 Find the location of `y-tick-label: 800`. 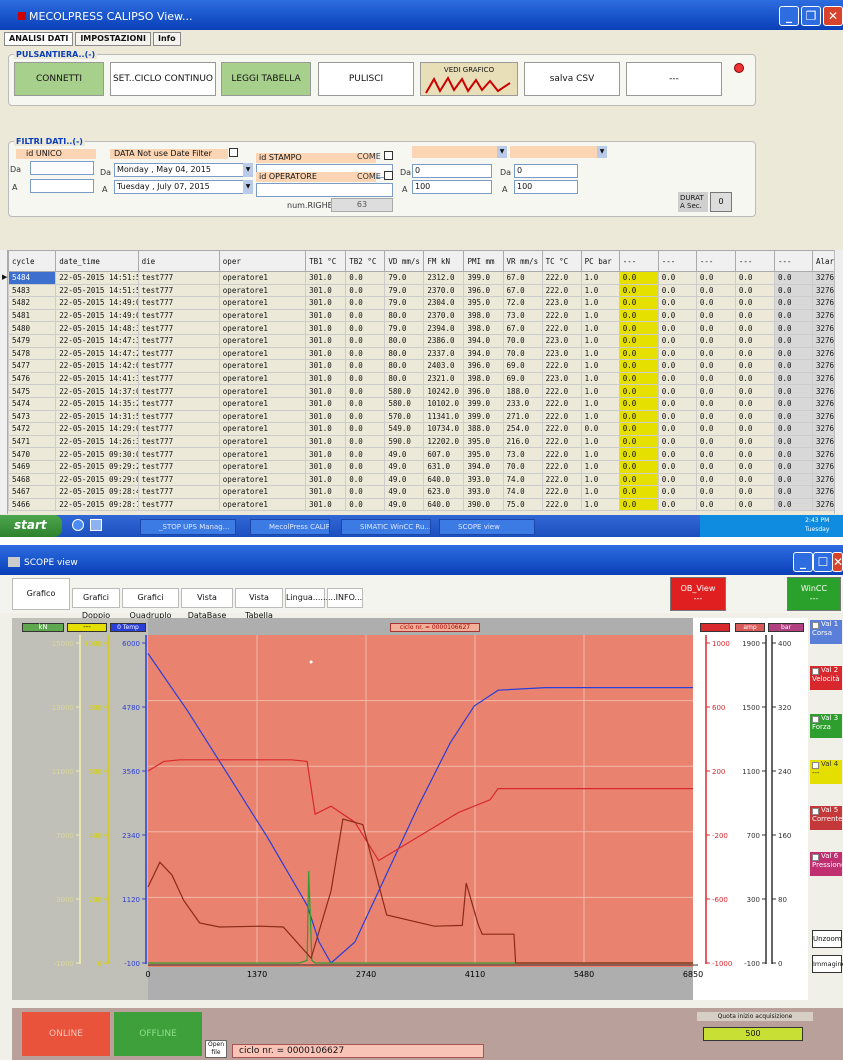

y-tick-label: 800 is located at coordinates (95, 708).